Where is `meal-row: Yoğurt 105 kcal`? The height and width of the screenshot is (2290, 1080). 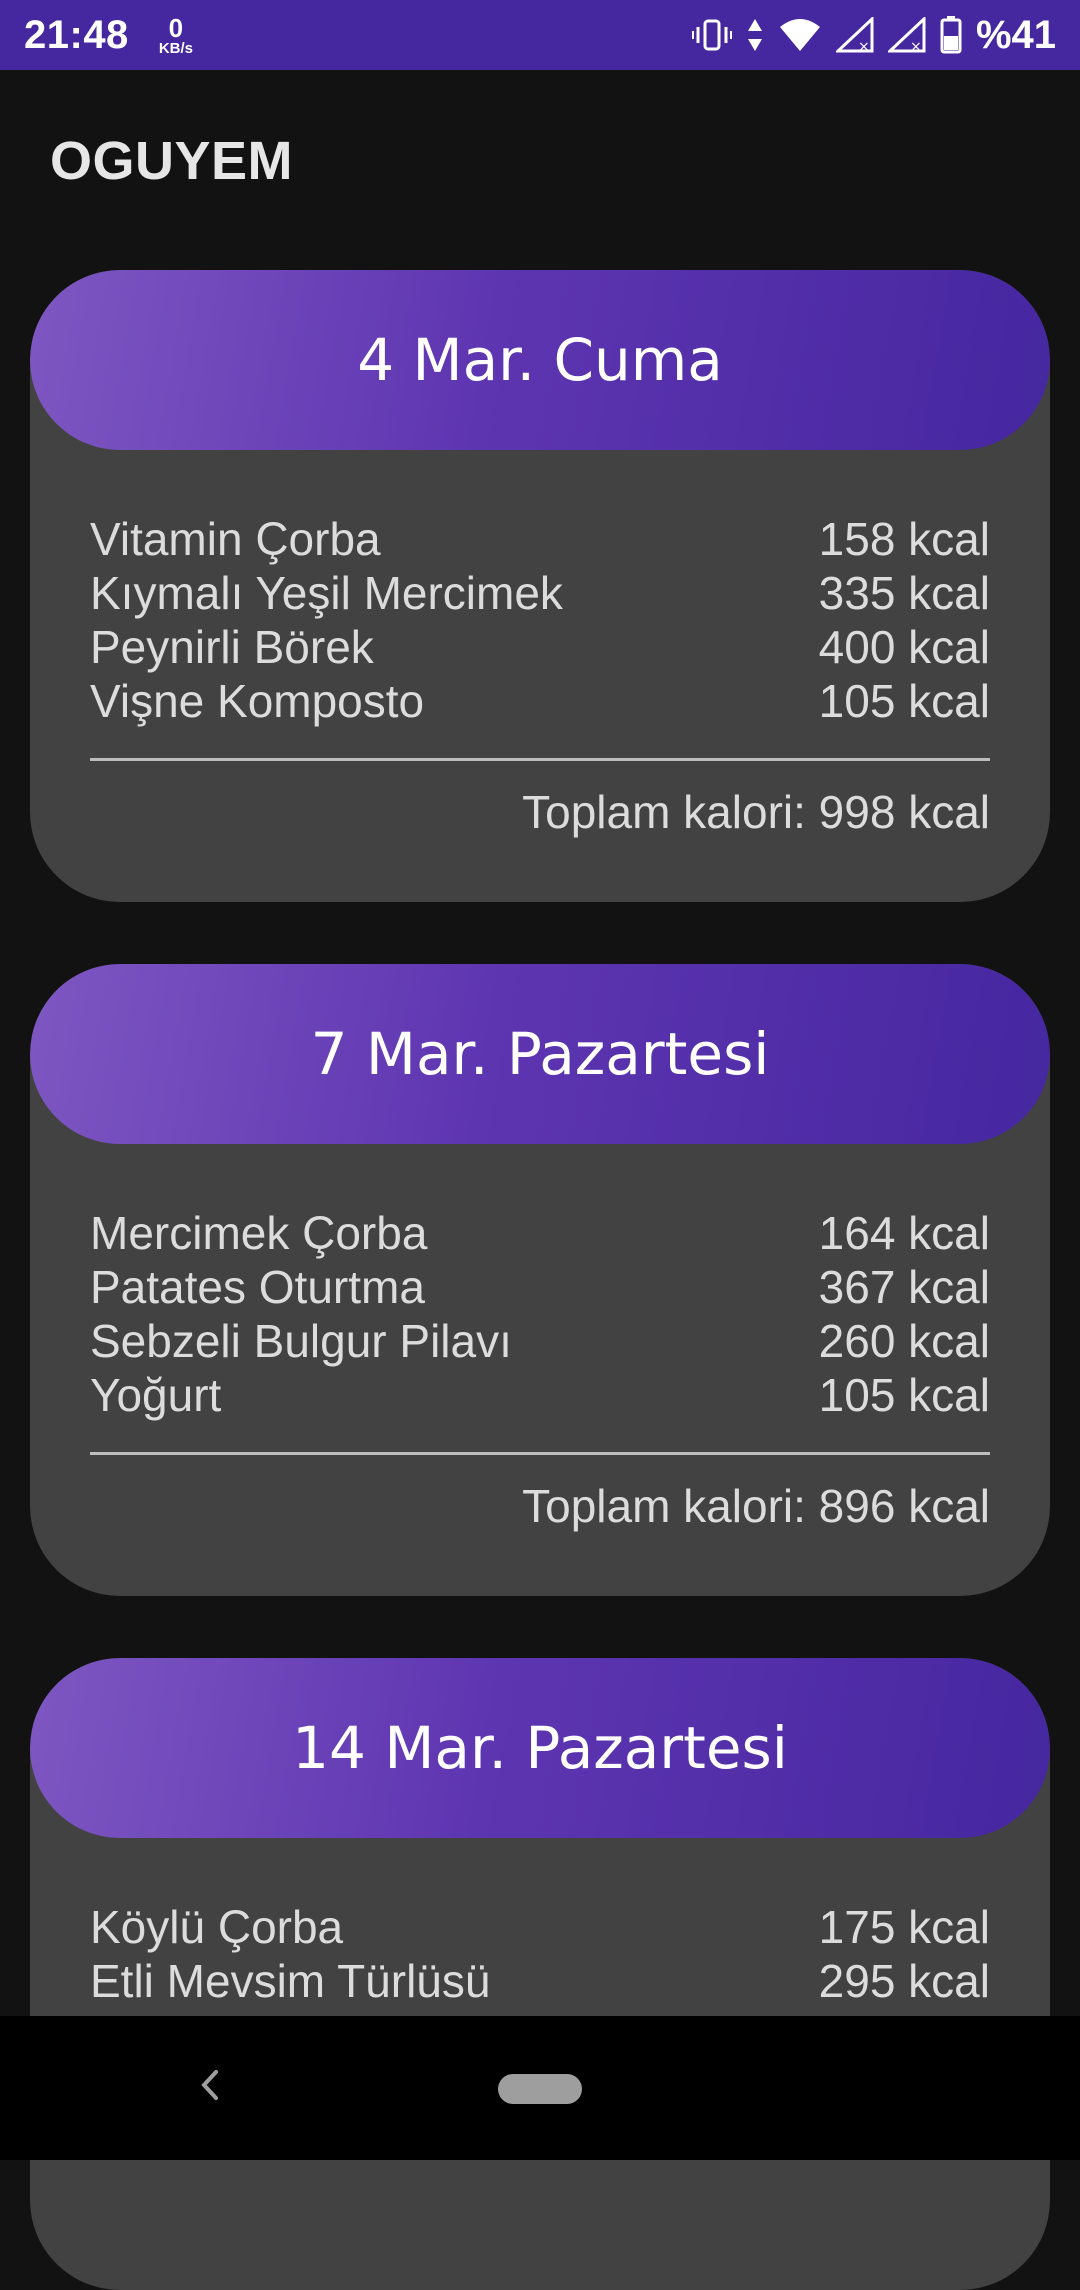
meal-row: Yoğurt 105 kcal is located at coordinates (540, 1395).